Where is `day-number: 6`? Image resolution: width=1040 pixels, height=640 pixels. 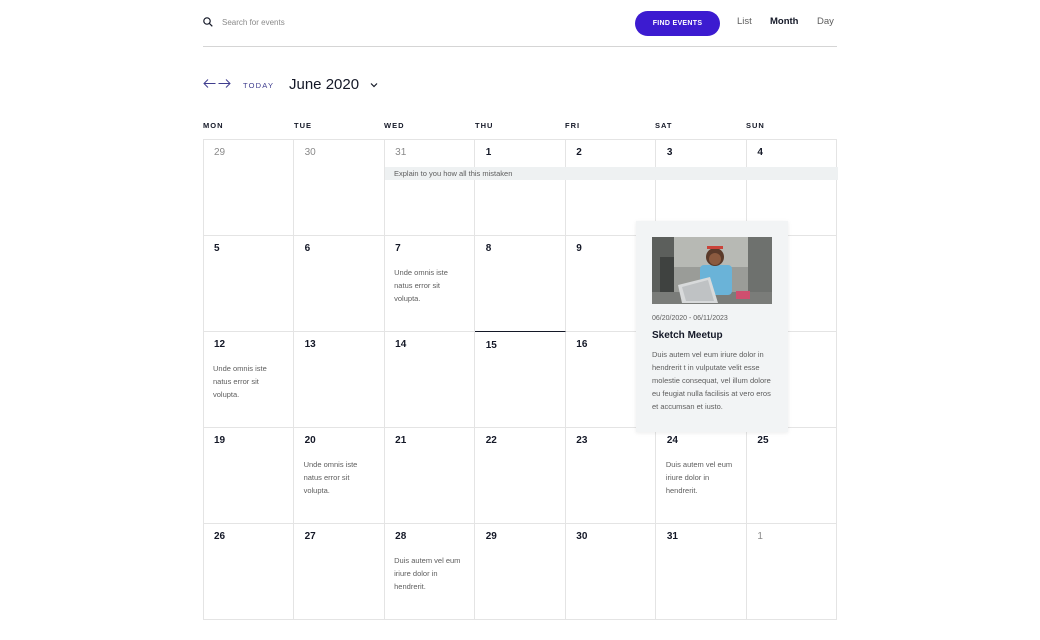 day-number: 6 is located at coordinates (308, 248).